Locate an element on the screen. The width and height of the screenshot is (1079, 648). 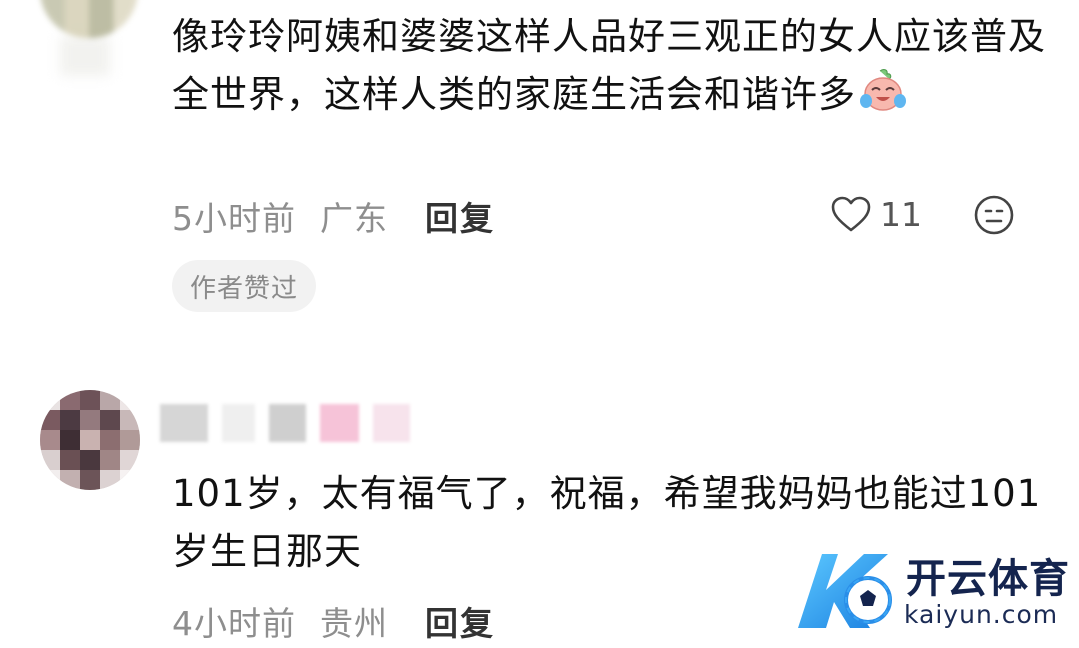
author-liked-badge: 作者赞过 is located at coordinates (244, 286).